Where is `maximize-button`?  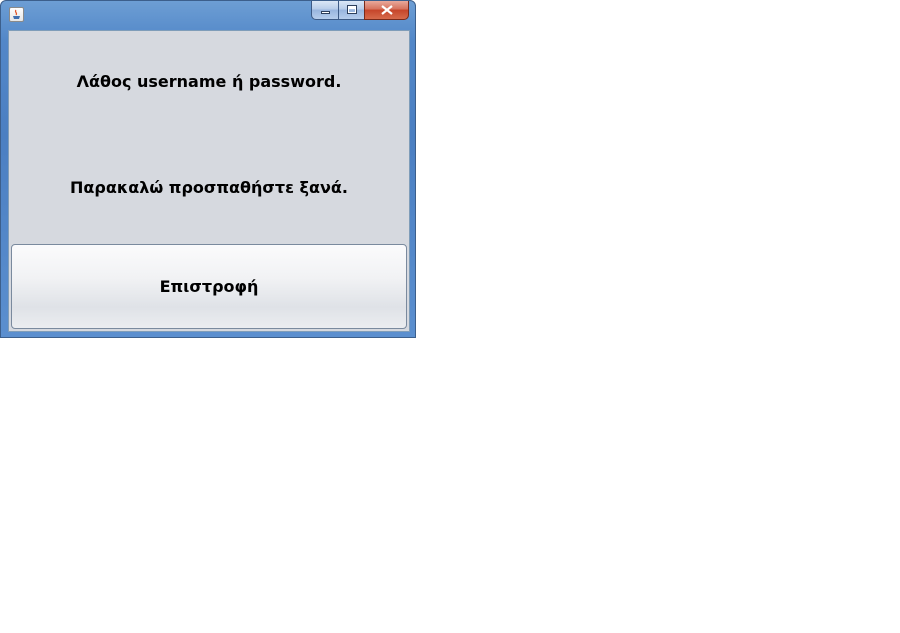
maximize-button is located at coordinates (351, 10).